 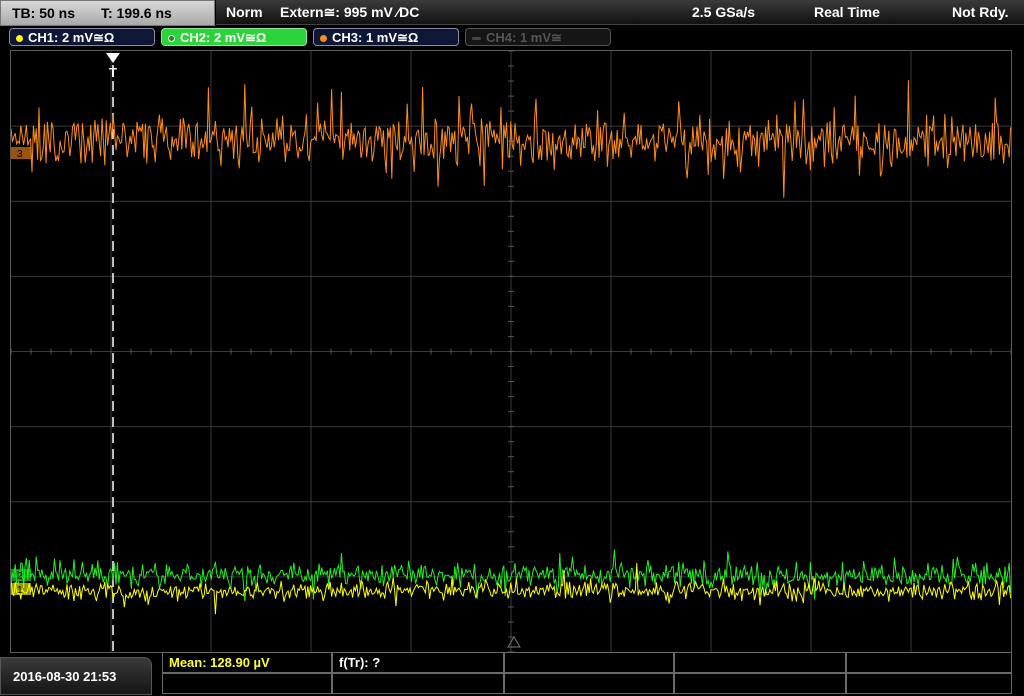 I want to click on horizontal-center-icon, so click(x=514, y=642).